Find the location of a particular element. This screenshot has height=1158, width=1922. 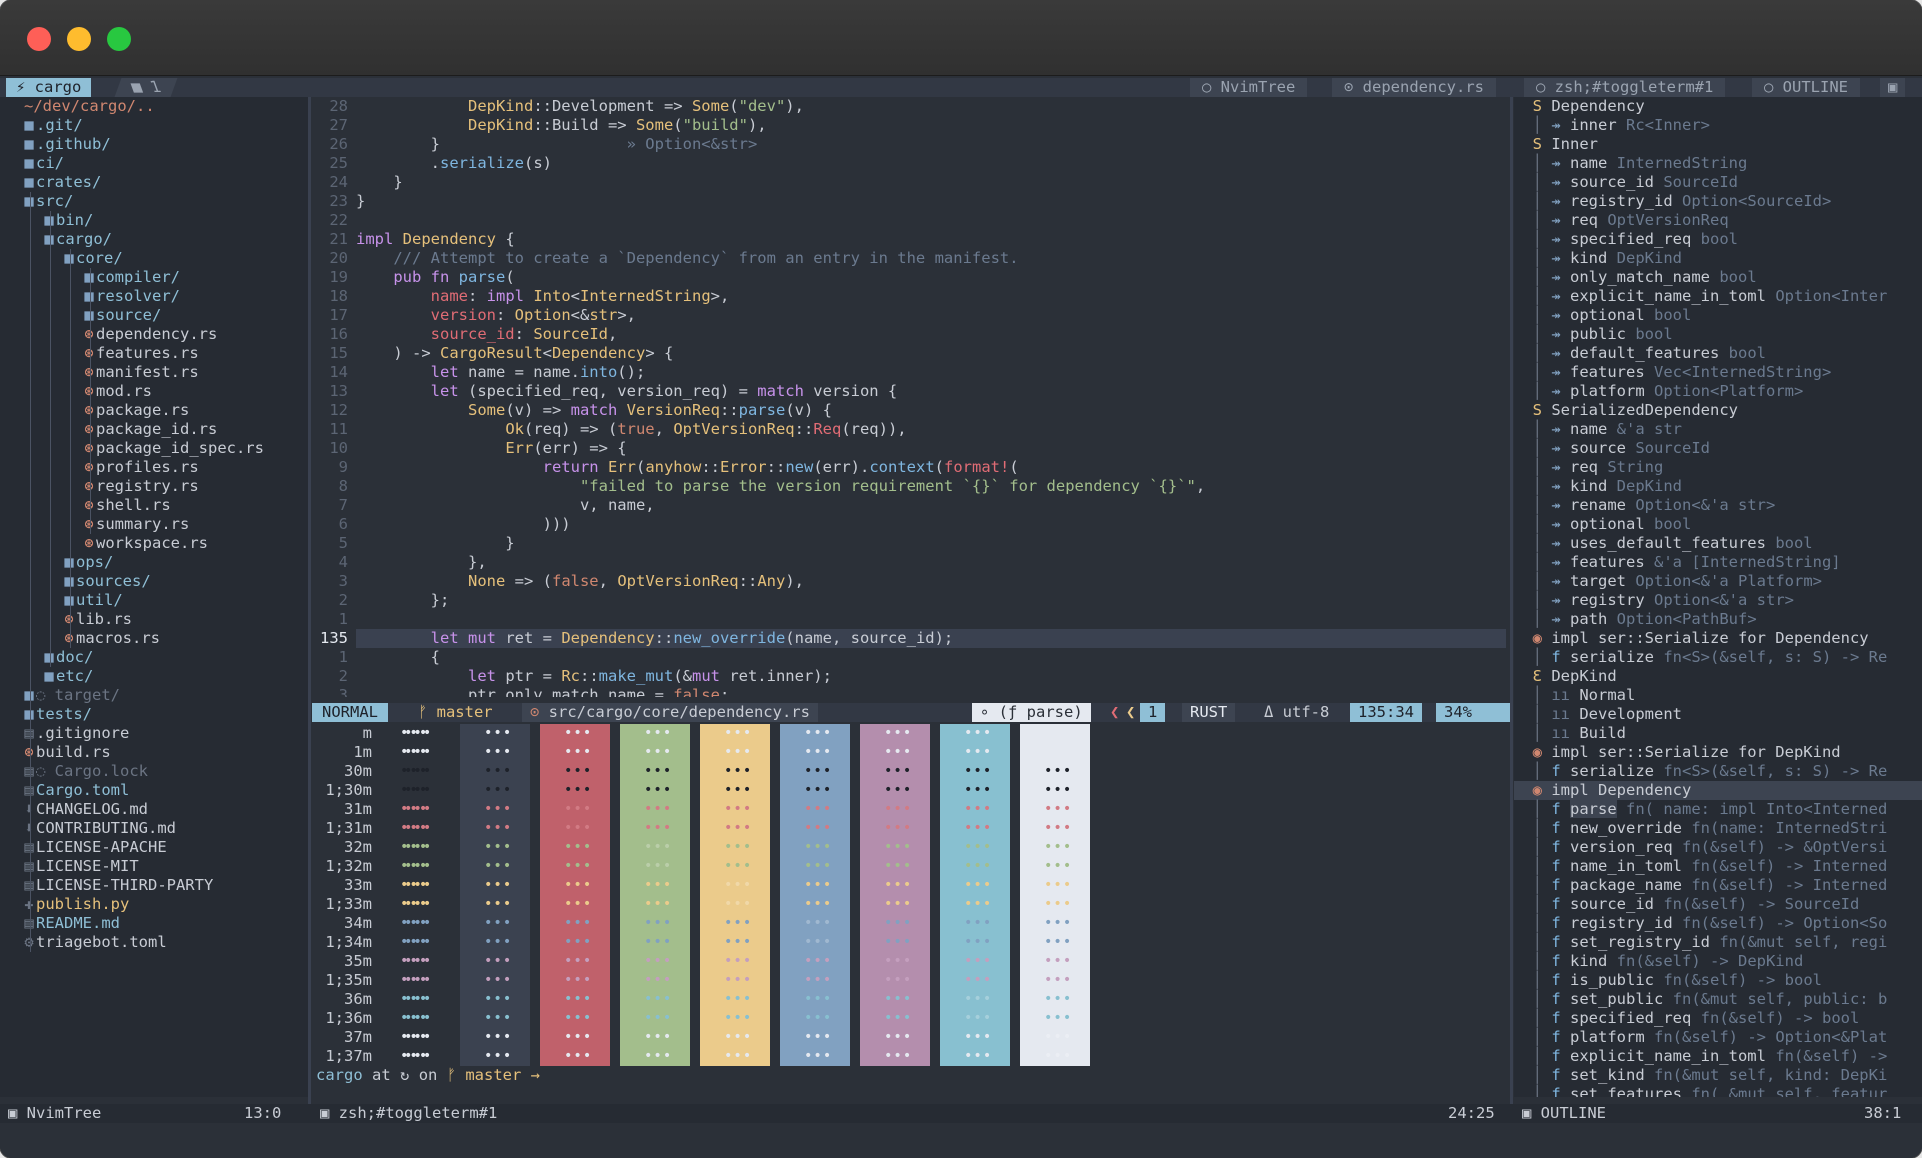

outline-item: │ ↠ kind DepKind is located at coordinates (1718, 486).